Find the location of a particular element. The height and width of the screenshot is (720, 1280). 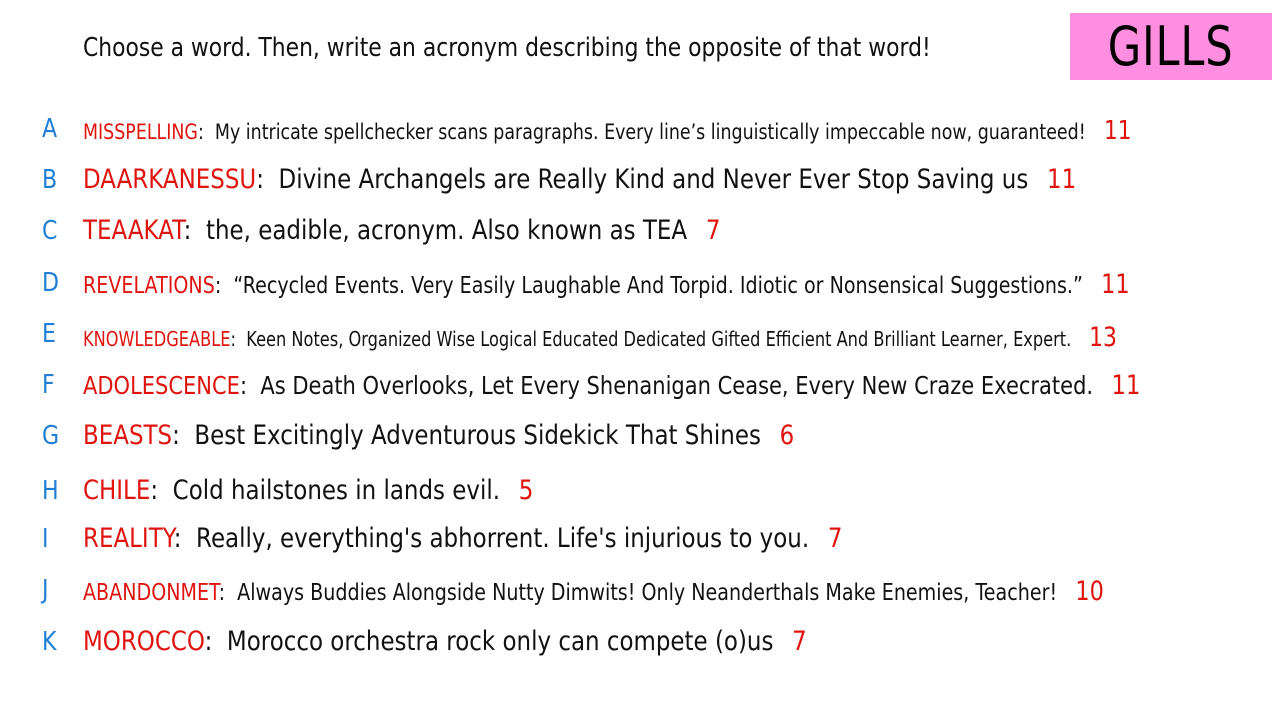

team-name-badge: GILLS is located at coordinates (1171, 46).